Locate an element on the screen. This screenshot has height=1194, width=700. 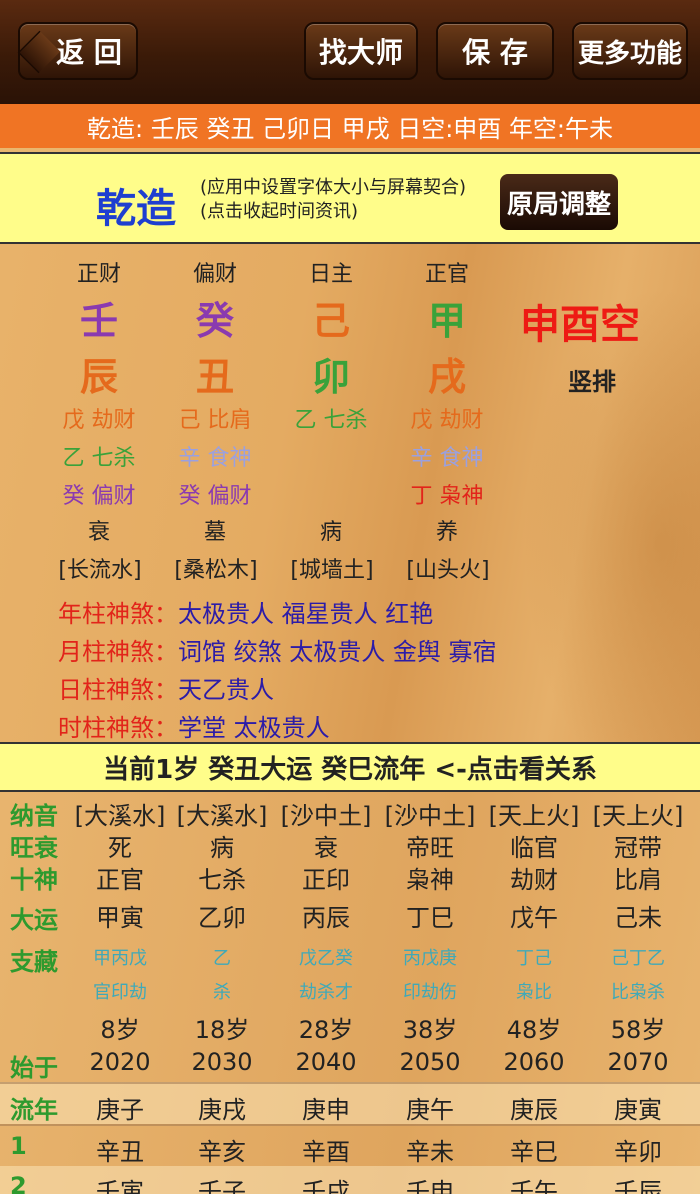
pillar-life-stage: 养 is located at coordinates (446, 532).